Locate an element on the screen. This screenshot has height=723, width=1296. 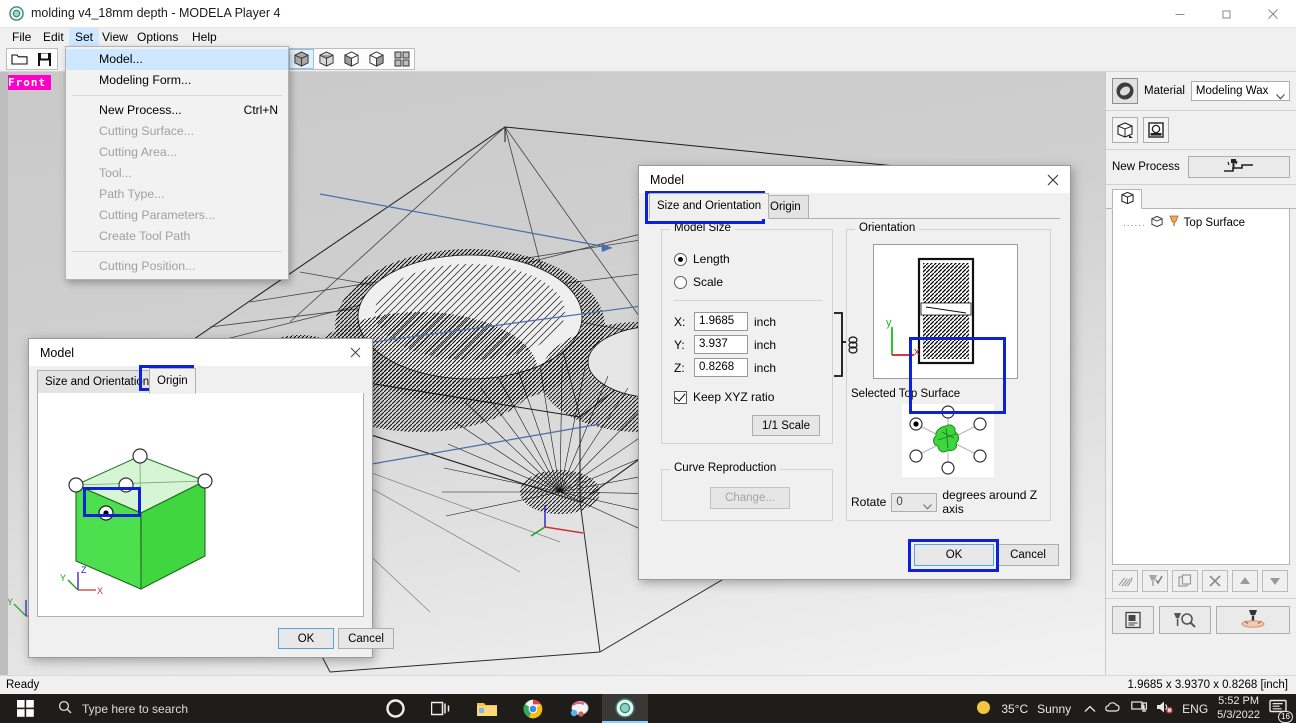
field-row-x: X: 1.9685 inch is located at coordinates (725, 321).